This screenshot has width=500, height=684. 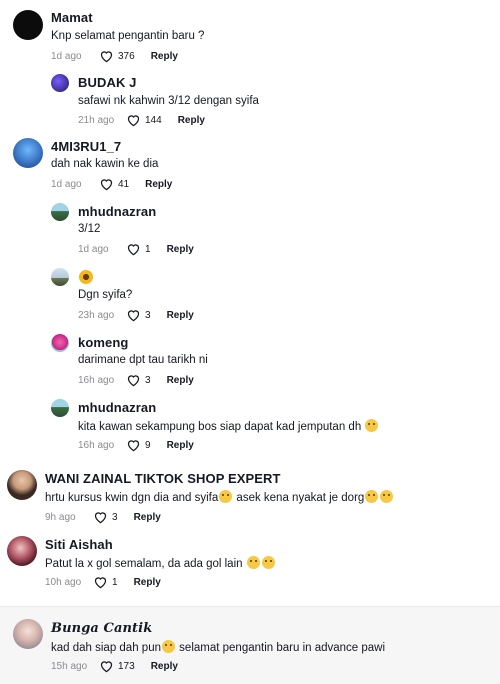 I want to click on comment-meta: 1d ago 41 Reply, so click(x=111, y=184).